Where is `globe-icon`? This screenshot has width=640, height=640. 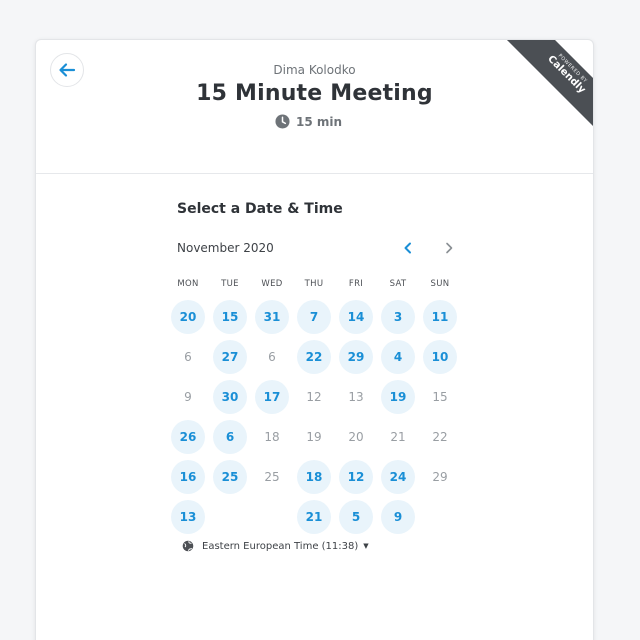
globe-icon is located at coordinates (188, 546).